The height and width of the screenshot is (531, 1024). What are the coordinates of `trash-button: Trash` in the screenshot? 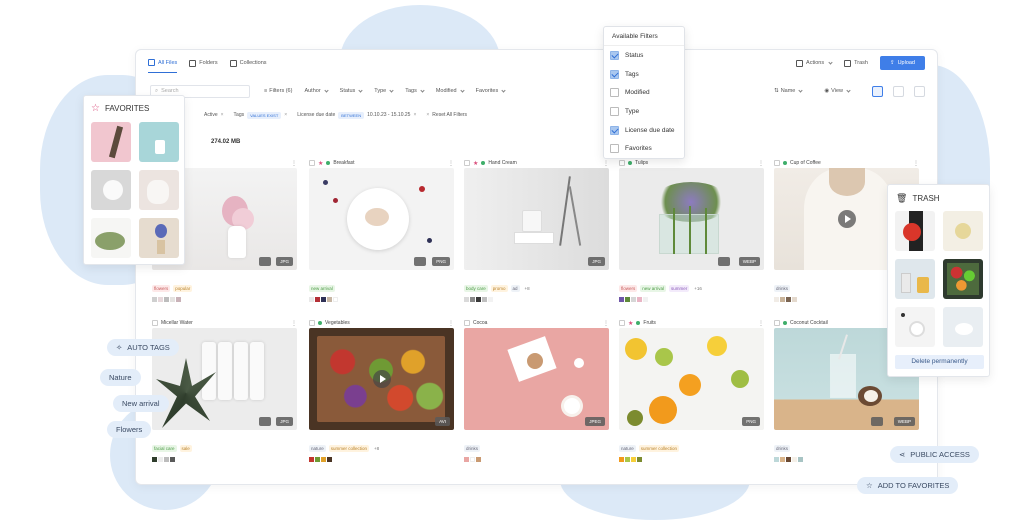 It's located at (856, 63).